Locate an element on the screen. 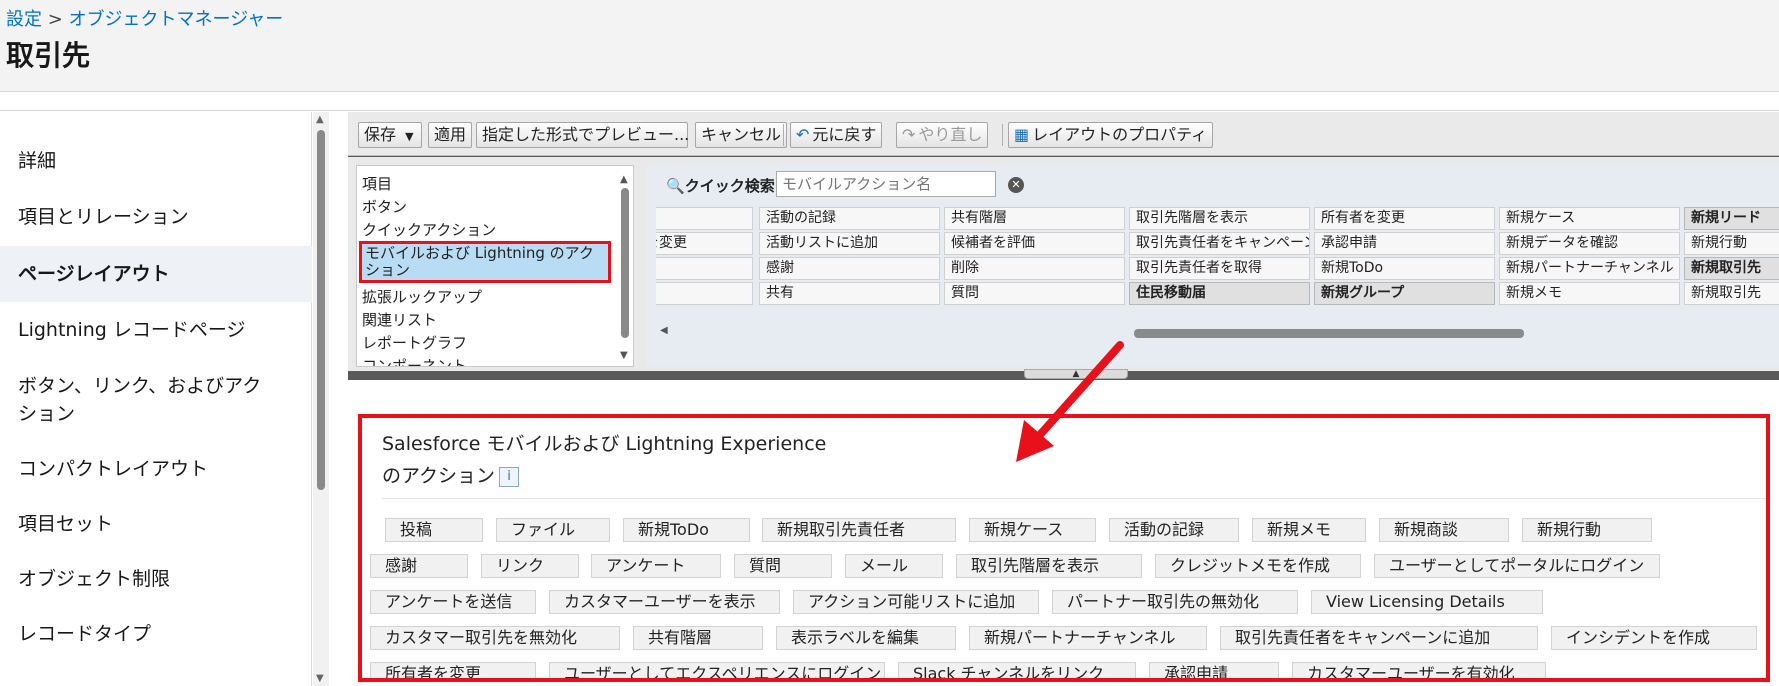 The height and width of the screenshot is (686, 1779). palette-action-item is located at coordinates (704, 218).